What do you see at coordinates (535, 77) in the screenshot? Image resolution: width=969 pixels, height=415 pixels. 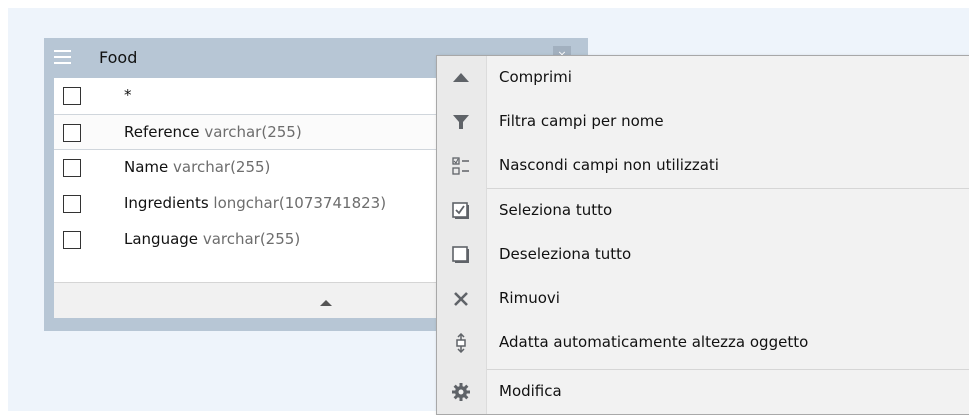 I see `menu-item-label: Comprimi` at bounding box center [535, 77].